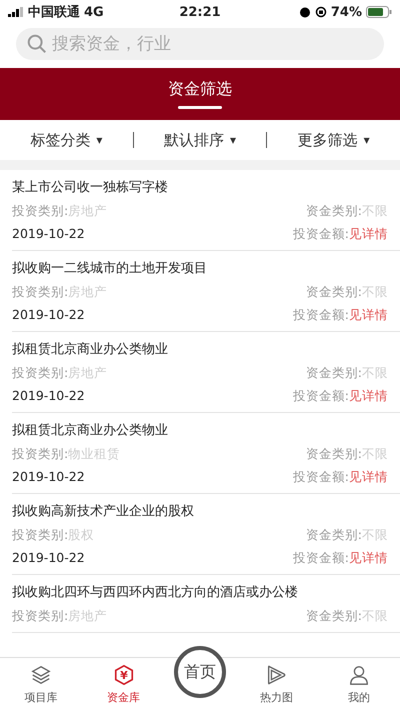 This screenshot has height=710, width=400. What do you see at coordinates (54, 12) in the screenshot?
I see `carrier-name: 中国联通` at bounding box center [54, 12].